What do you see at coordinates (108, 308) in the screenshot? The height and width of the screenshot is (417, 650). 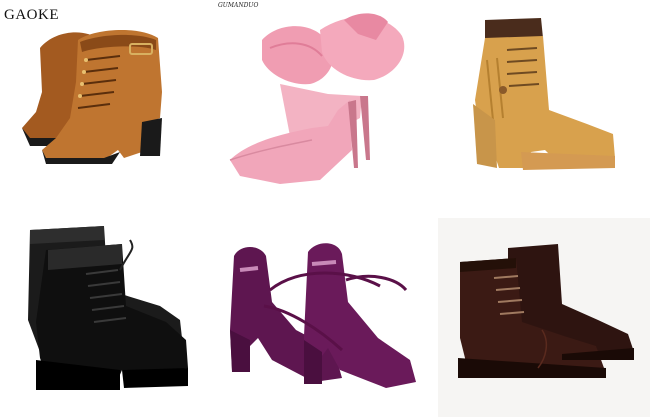 I see `black-chunky-lace-up-boot-icon` at bounding box center [108, 308].